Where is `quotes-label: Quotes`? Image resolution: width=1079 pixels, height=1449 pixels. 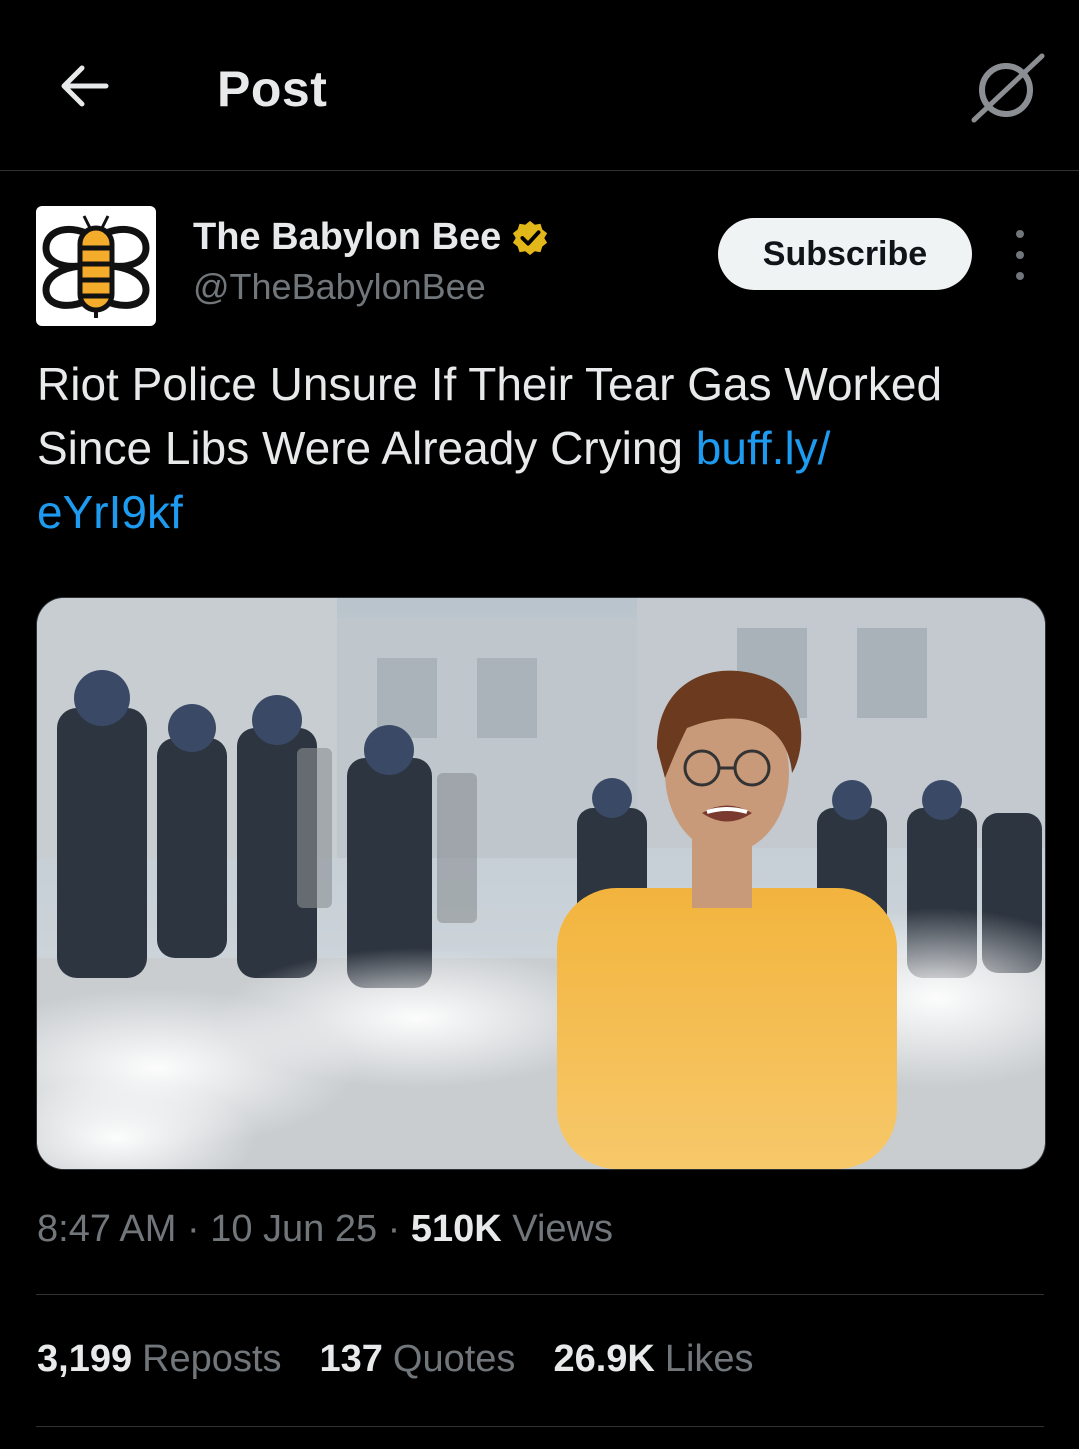
quotes-label: Quotes is located at coordinates (454, 1359).